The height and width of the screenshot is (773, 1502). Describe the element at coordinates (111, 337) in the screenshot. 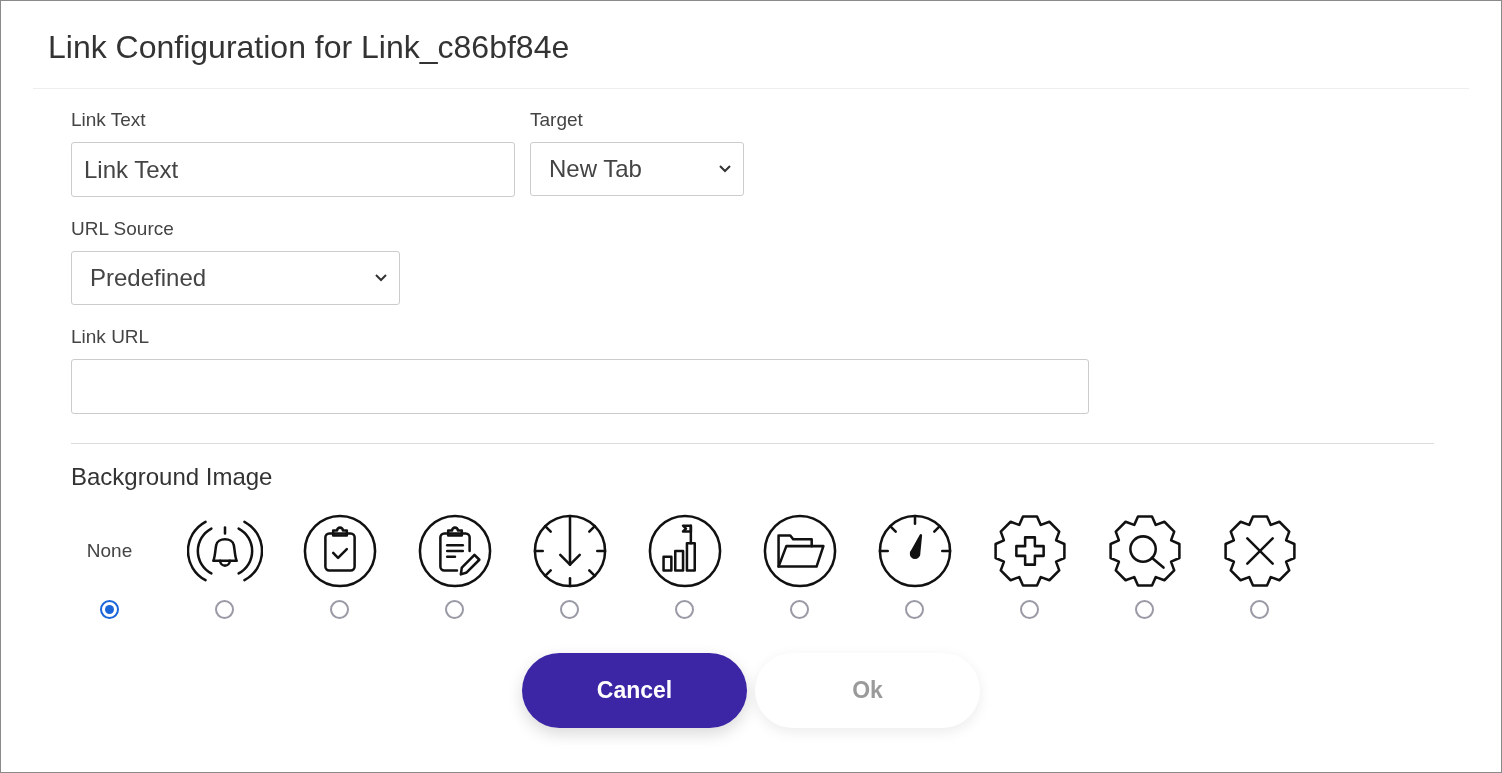

I see `field-label: Link URL` at that location.